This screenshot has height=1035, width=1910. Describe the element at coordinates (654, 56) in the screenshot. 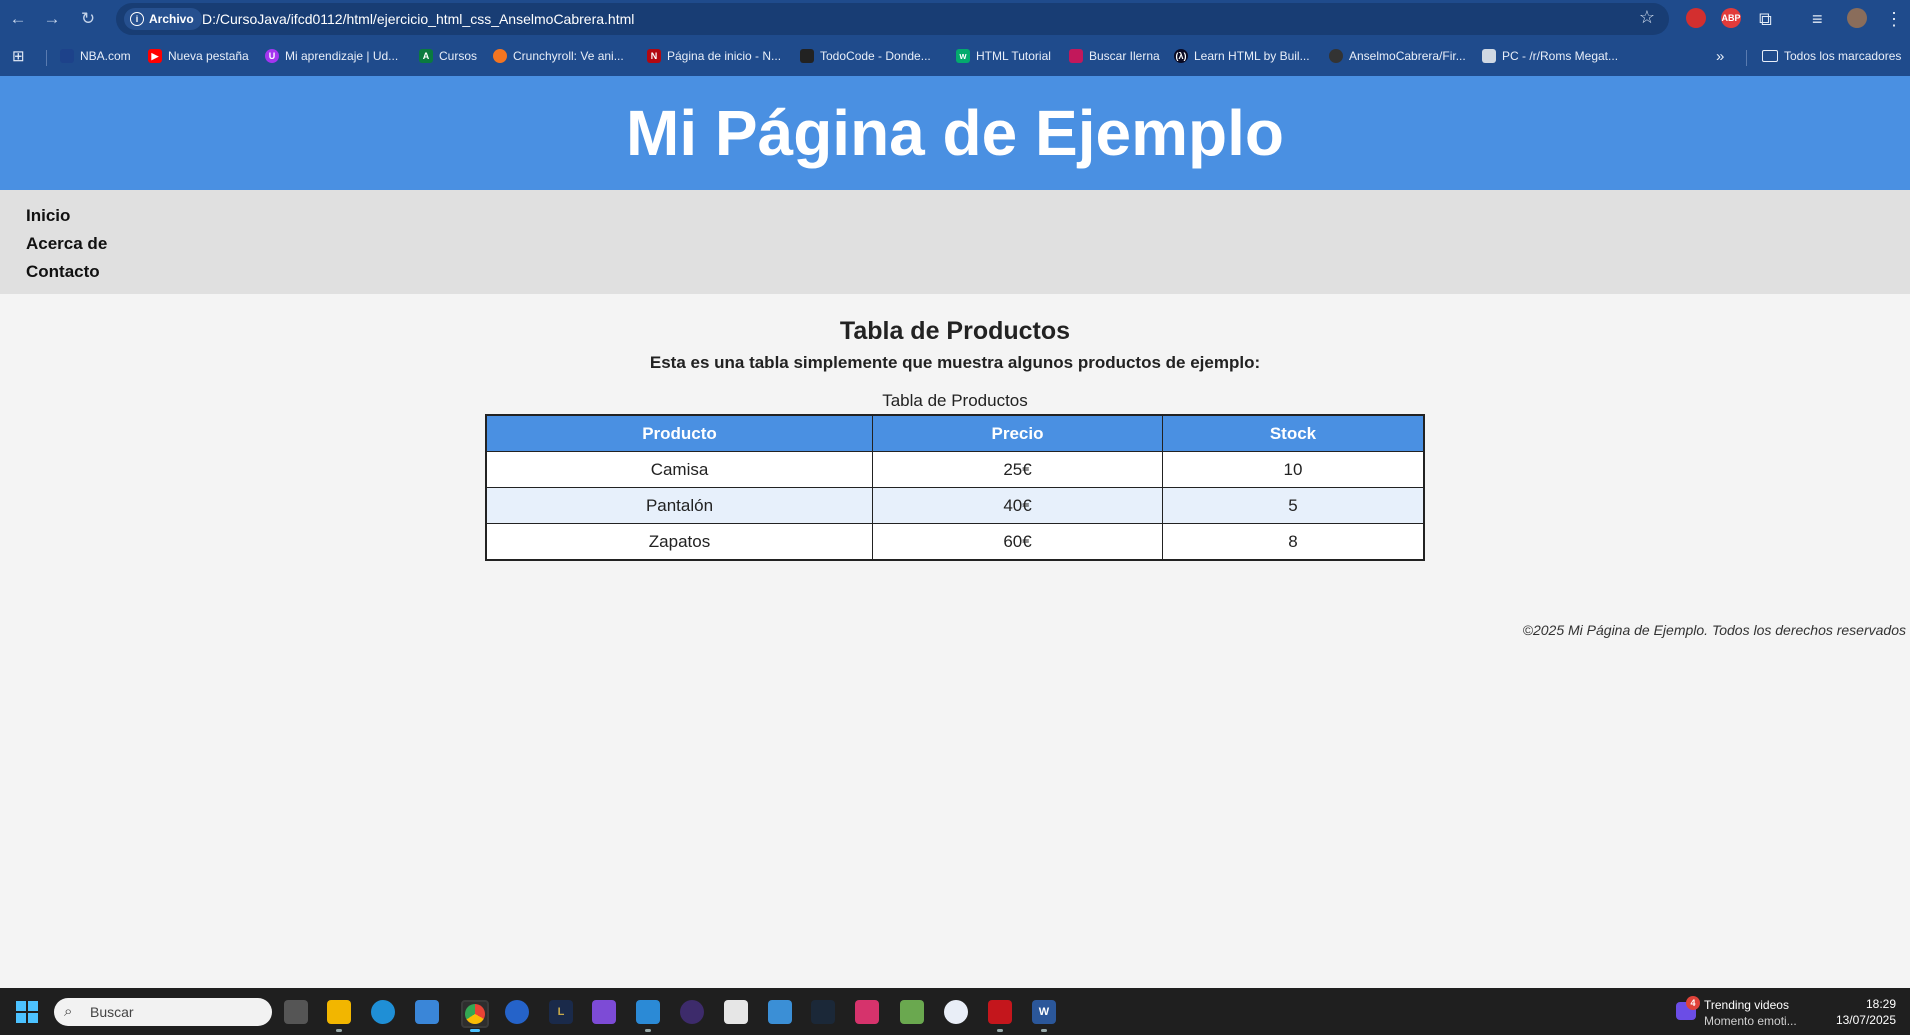

I see `netflix-favicon-icon: N` at that location.